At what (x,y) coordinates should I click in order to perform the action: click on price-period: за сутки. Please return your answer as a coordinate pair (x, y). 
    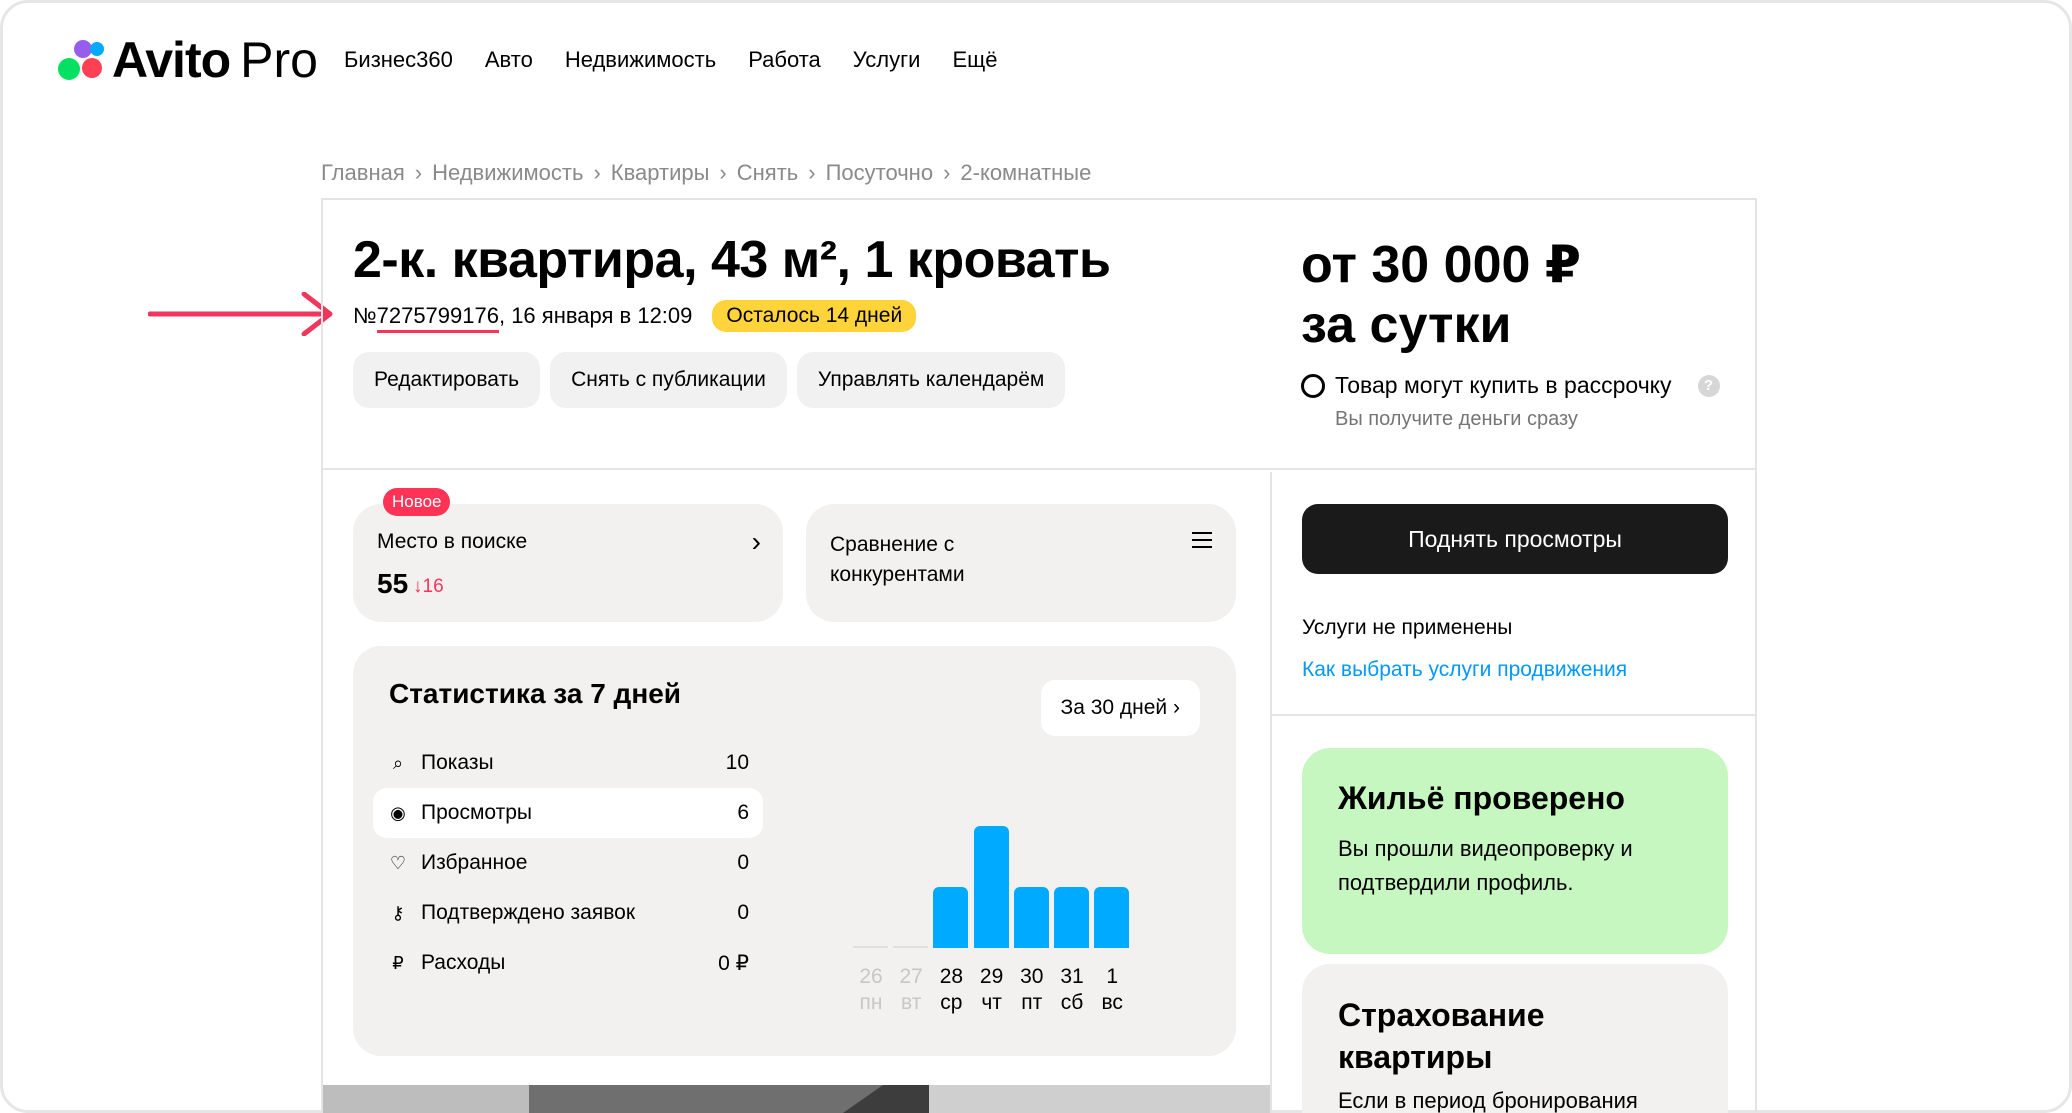
    Looking at the image, I should click on (1406, 325).